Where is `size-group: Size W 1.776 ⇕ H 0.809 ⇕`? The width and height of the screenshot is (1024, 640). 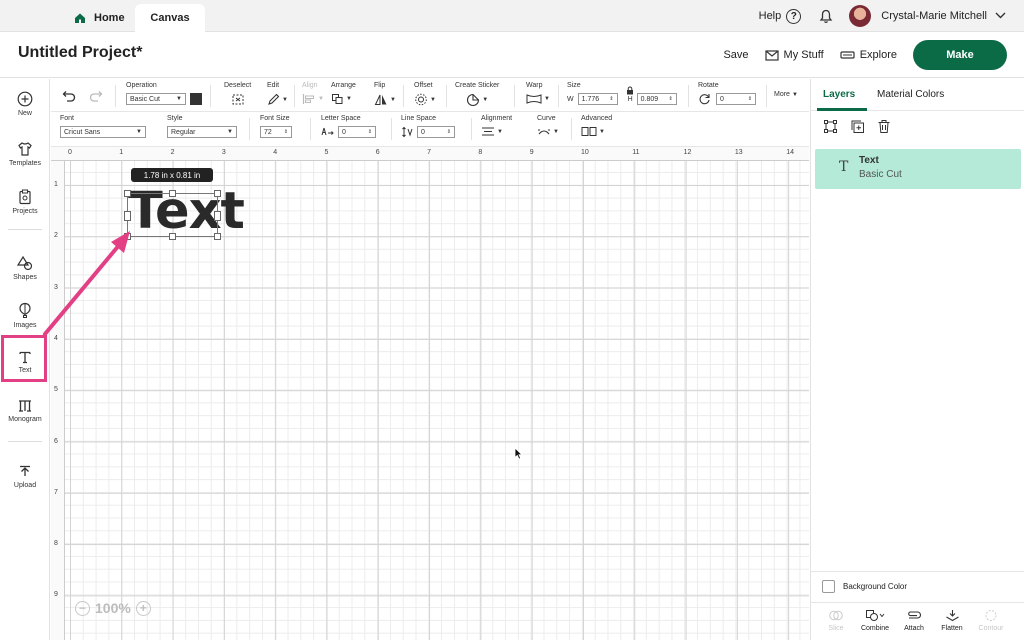 size-group: Size W 1.776 ⇕ H 0.809 ⇕ is located at coordinates (622, 93).